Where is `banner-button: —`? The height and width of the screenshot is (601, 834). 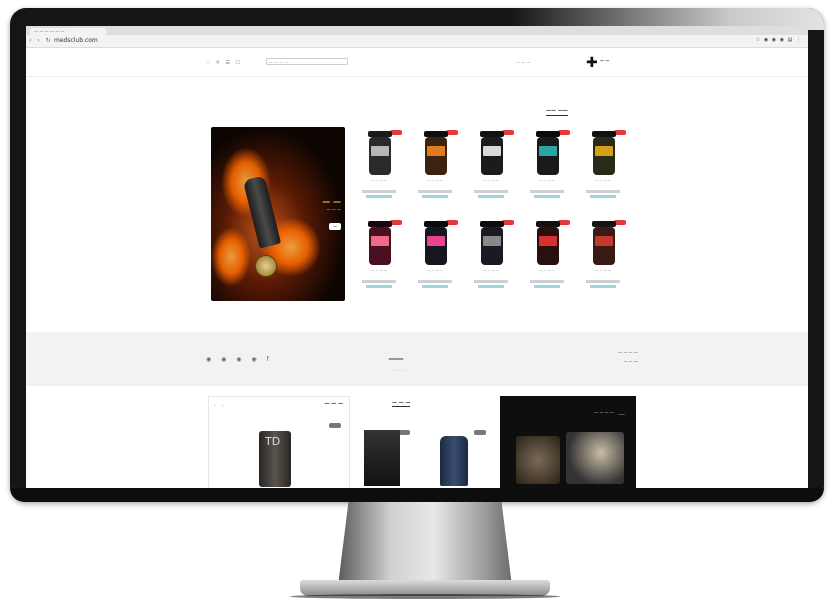 banner-button: — is located at coordinates (335, 226).